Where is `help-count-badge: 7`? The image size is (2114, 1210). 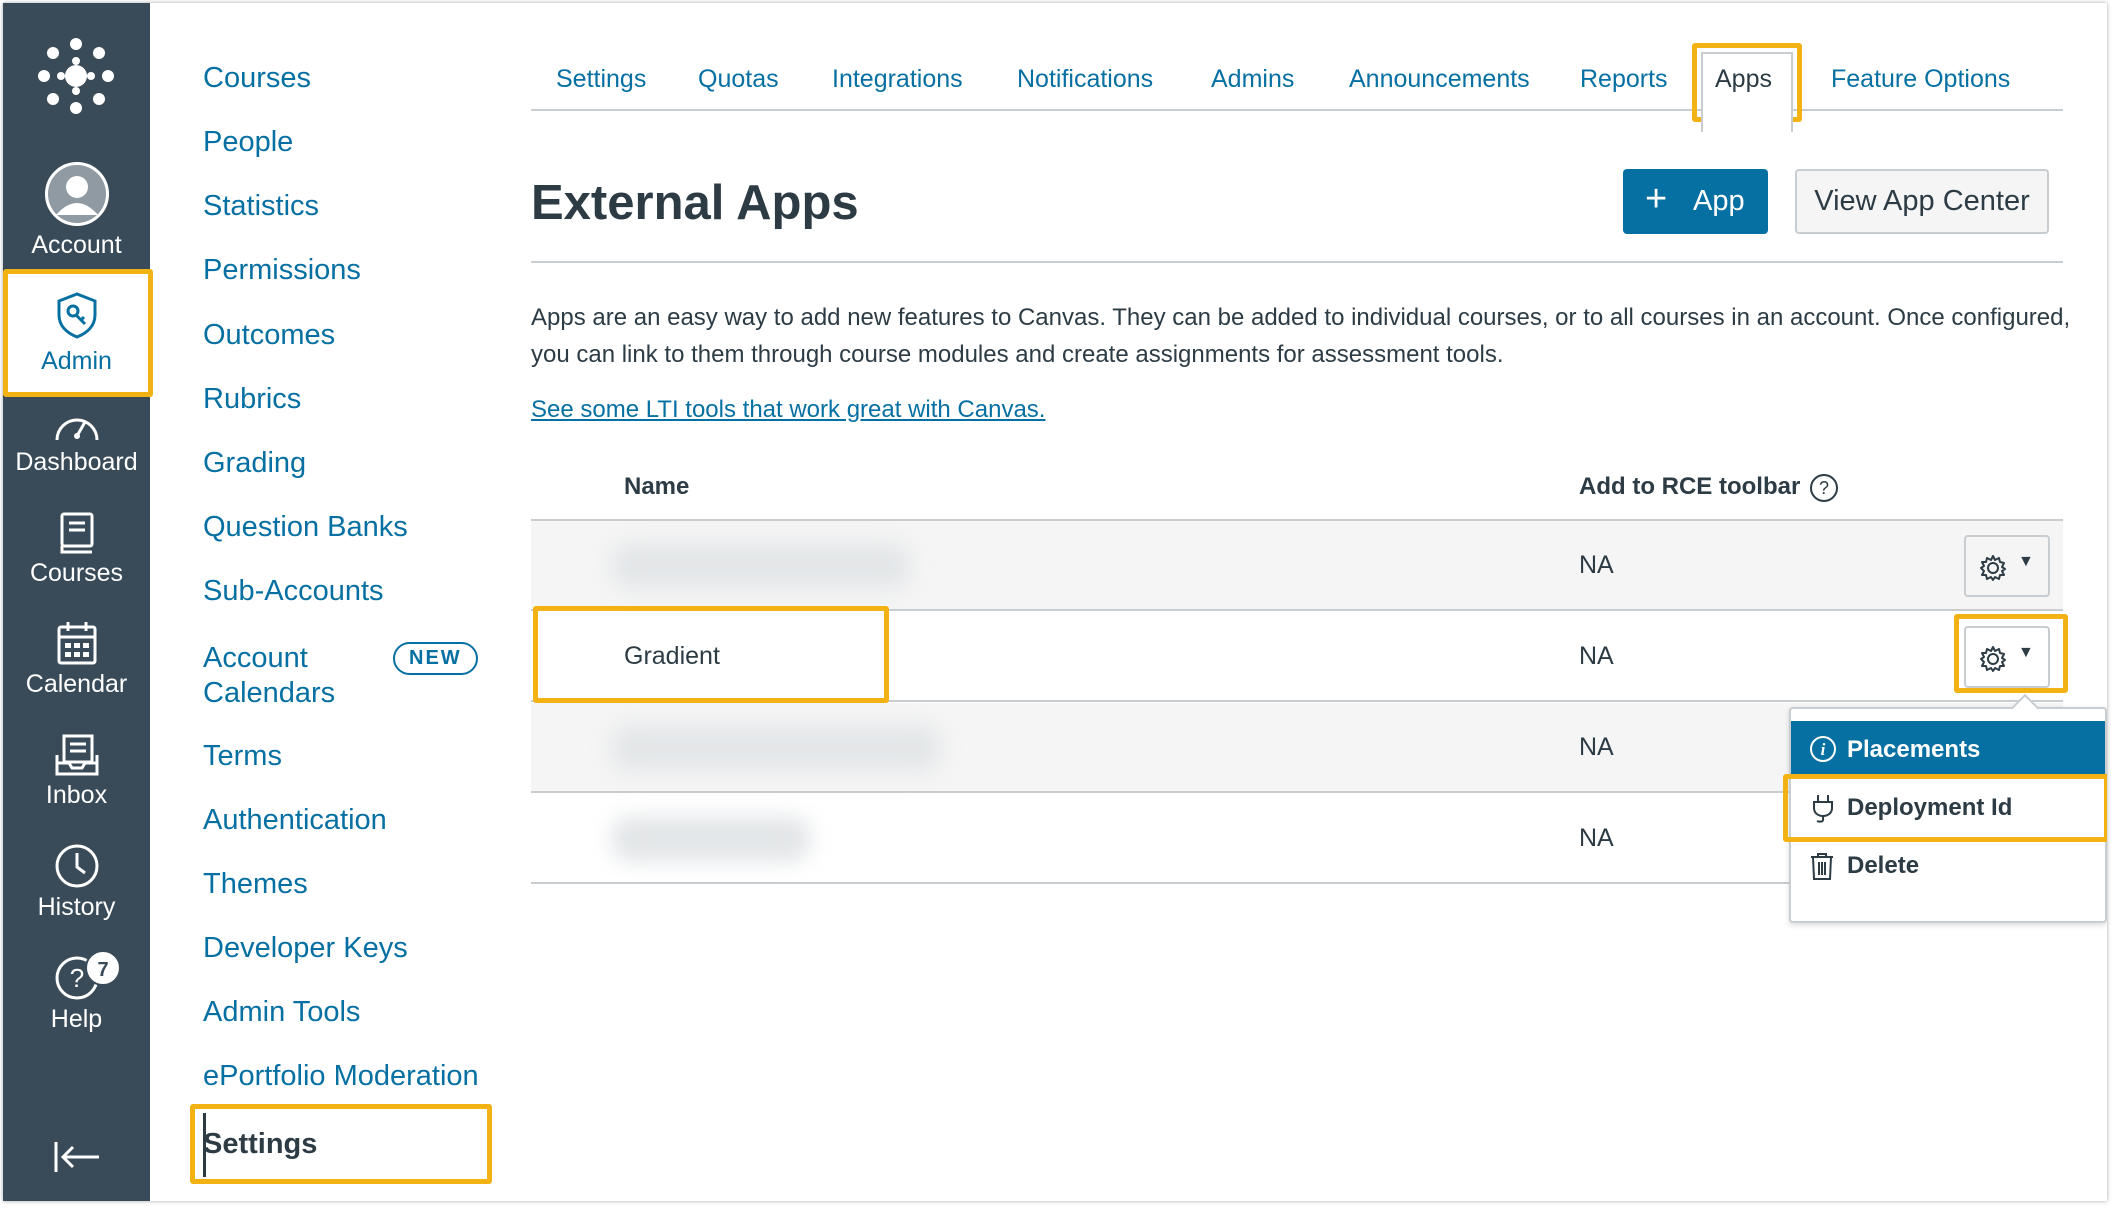 help-count-badge: 7 is located at coordinates (103, 968).